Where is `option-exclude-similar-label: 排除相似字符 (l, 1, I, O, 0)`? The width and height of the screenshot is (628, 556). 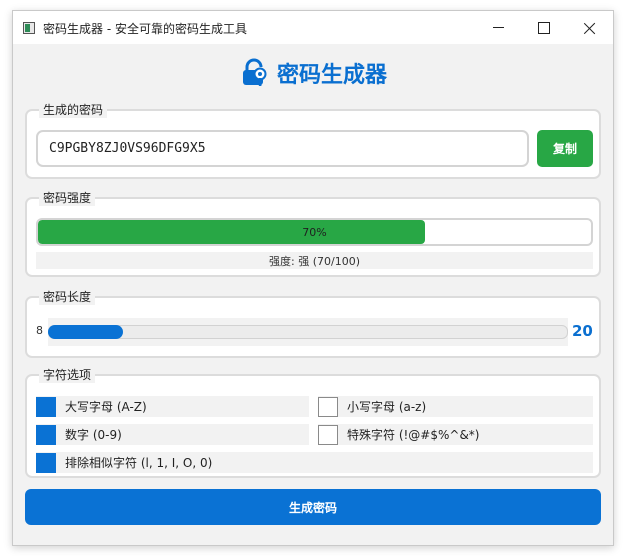 option-exclude-similar-label: 排除相似字符 (l, 1, I, O, 0) is located at coordinates (139, 463).